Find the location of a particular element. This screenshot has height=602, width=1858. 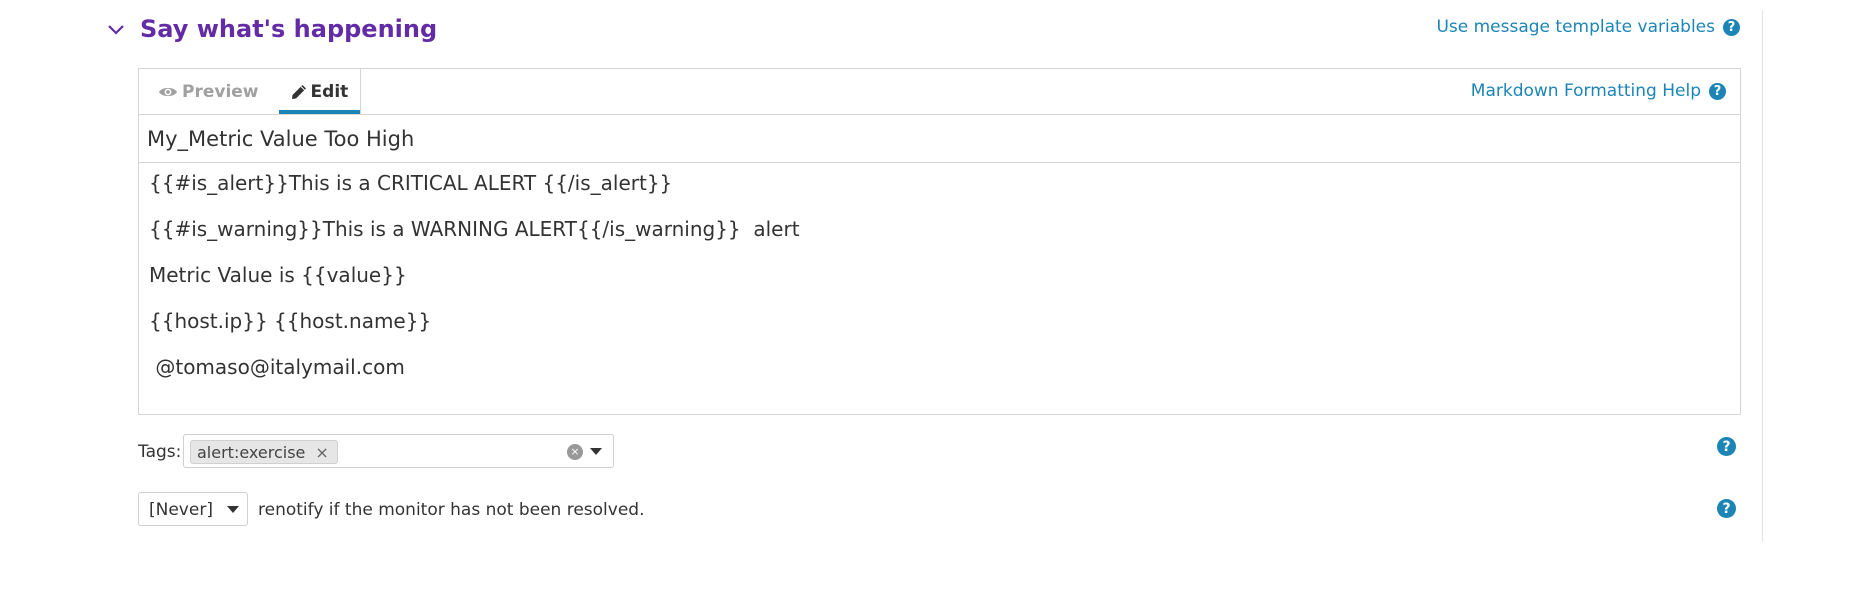

editor-toolbar: Preview Edit Markdown Formatting Help ? is located at coordinates (939, 92).